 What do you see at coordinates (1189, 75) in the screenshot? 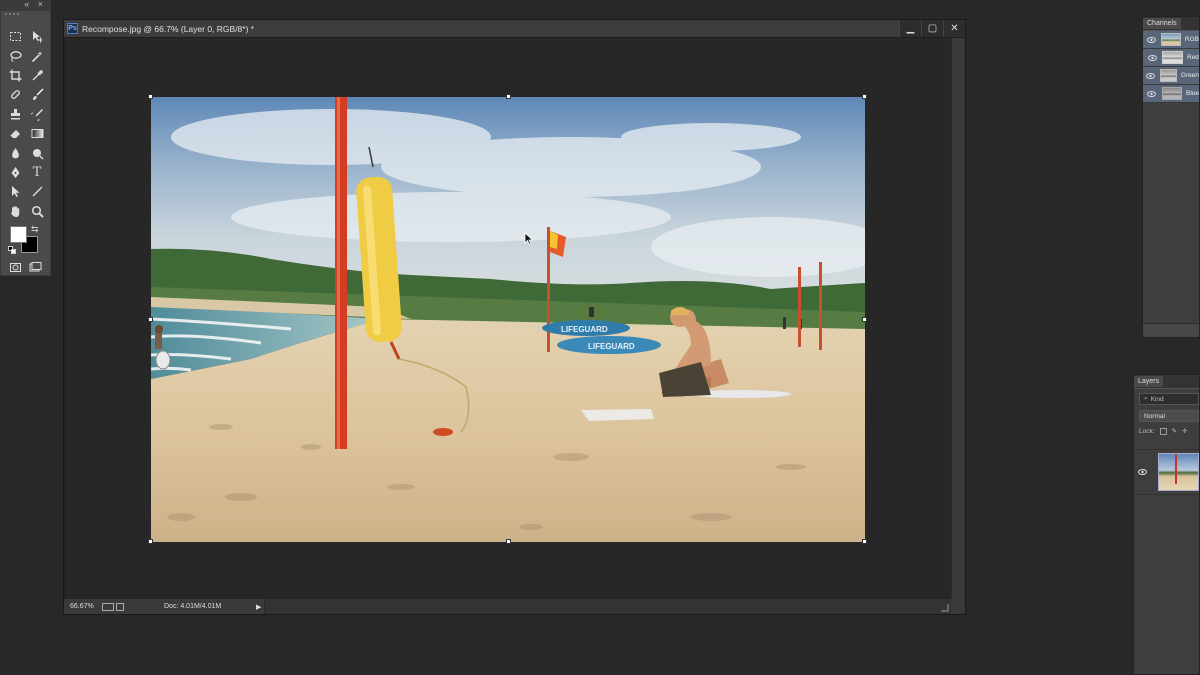
I see `channel-name: Green` at bounding box center [1189, 75].